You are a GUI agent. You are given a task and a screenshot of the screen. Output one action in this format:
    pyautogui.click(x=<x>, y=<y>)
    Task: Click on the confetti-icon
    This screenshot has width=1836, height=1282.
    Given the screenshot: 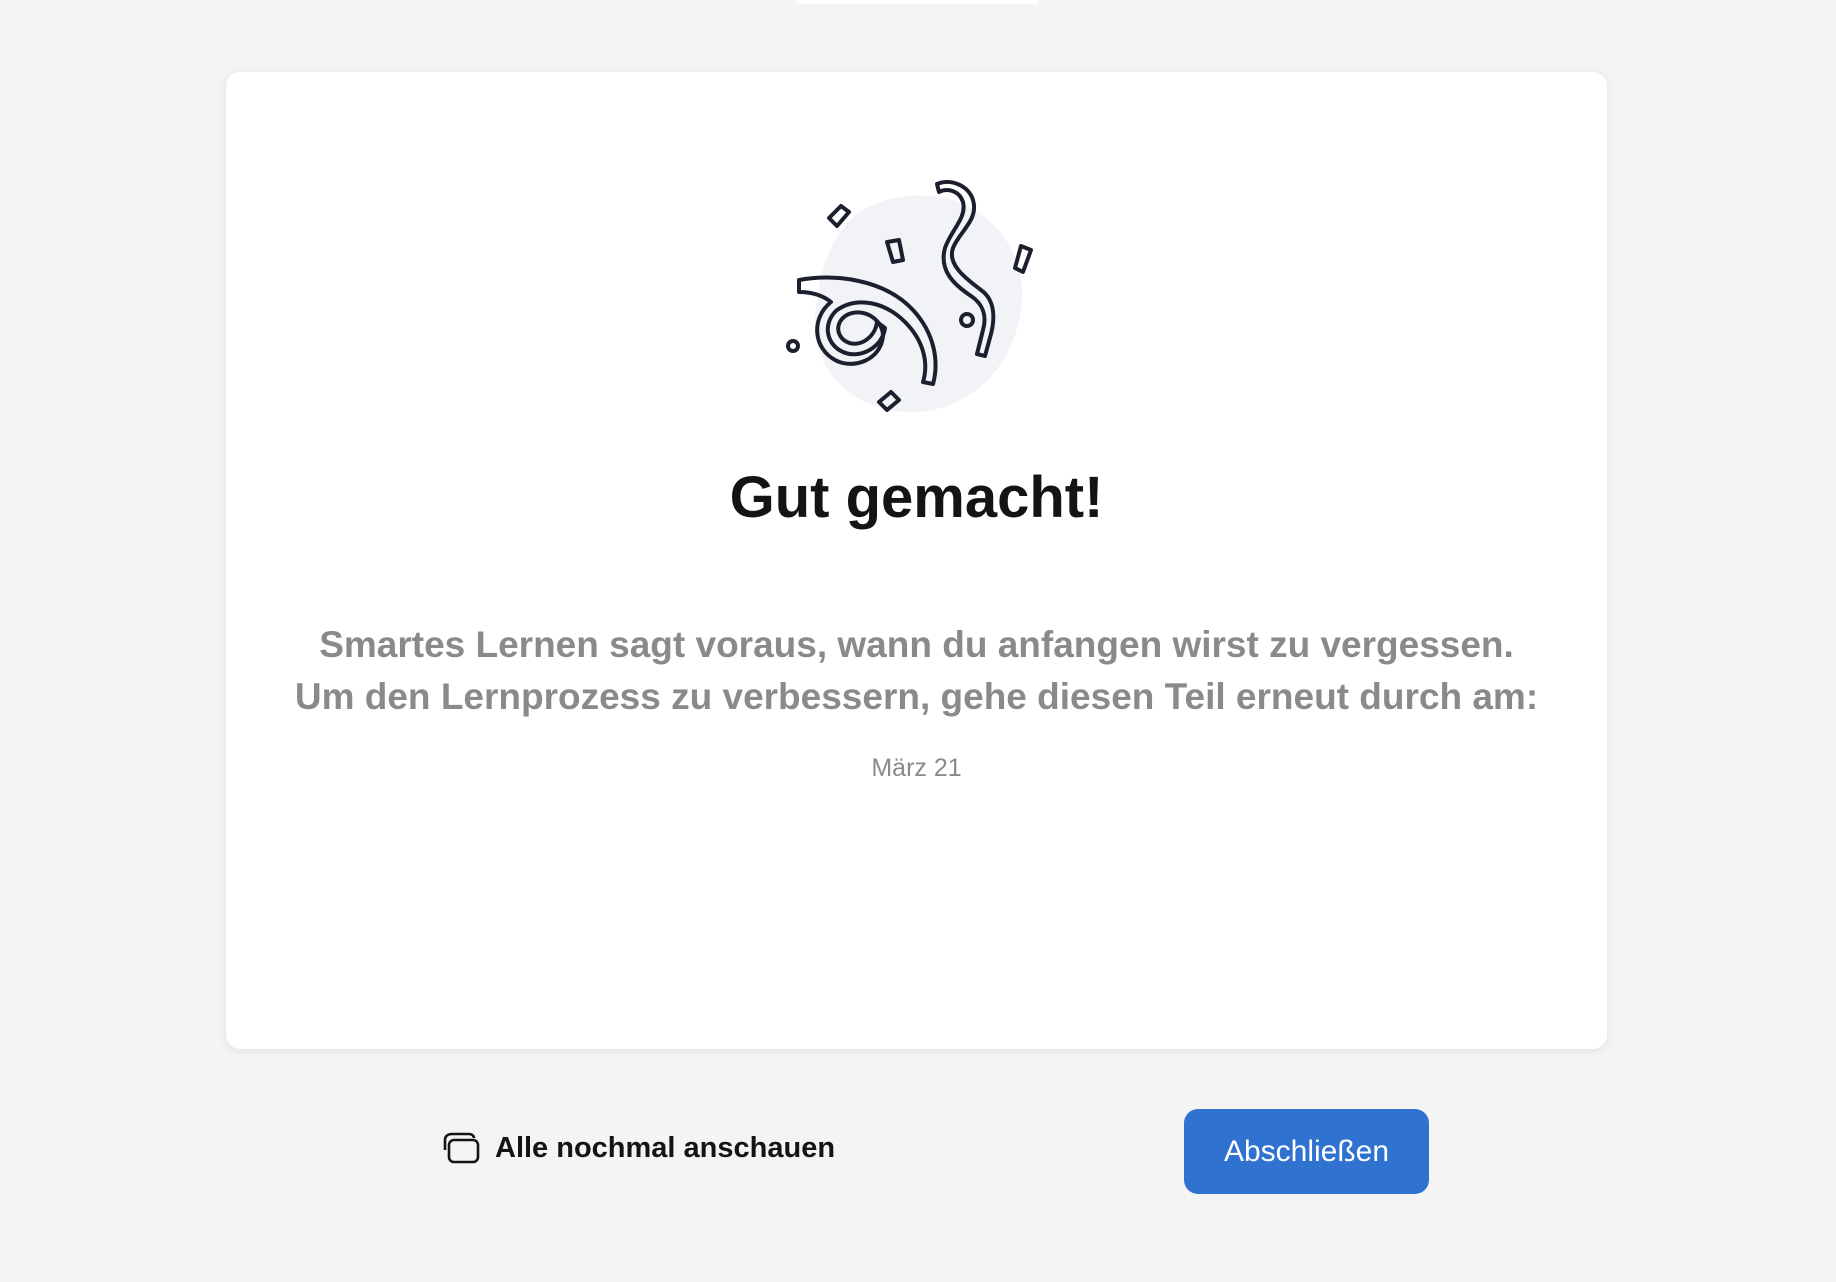 What is the action you would take?
    pyautogui.click(x=909, y=296)
    